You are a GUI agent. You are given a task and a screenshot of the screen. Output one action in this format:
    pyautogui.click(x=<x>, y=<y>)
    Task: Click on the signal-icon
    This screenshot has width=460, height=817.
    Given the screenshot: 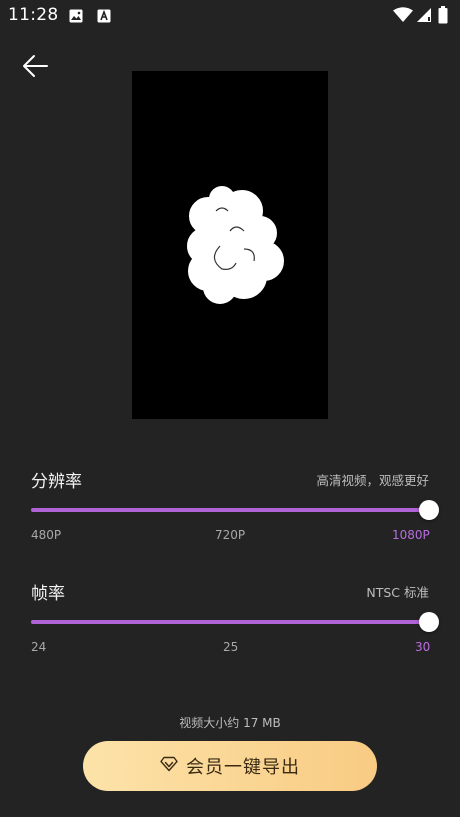 What is the action you would take?
    pyautogui.click(x=424, y=17)
    